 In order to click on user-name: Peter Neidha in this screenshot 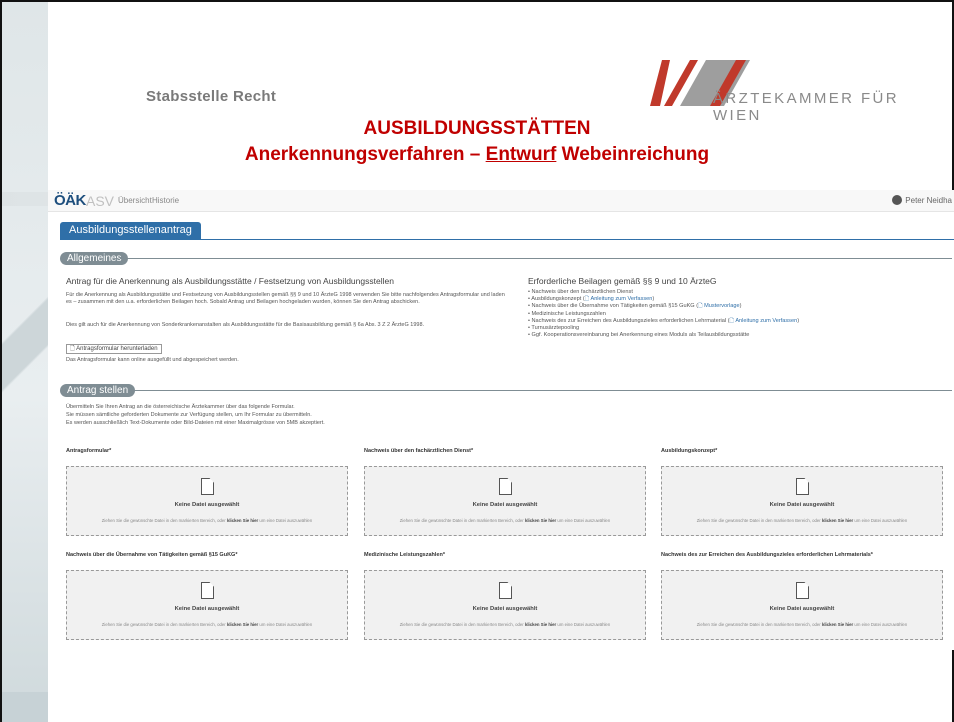, I will do `click(928, 200)`.